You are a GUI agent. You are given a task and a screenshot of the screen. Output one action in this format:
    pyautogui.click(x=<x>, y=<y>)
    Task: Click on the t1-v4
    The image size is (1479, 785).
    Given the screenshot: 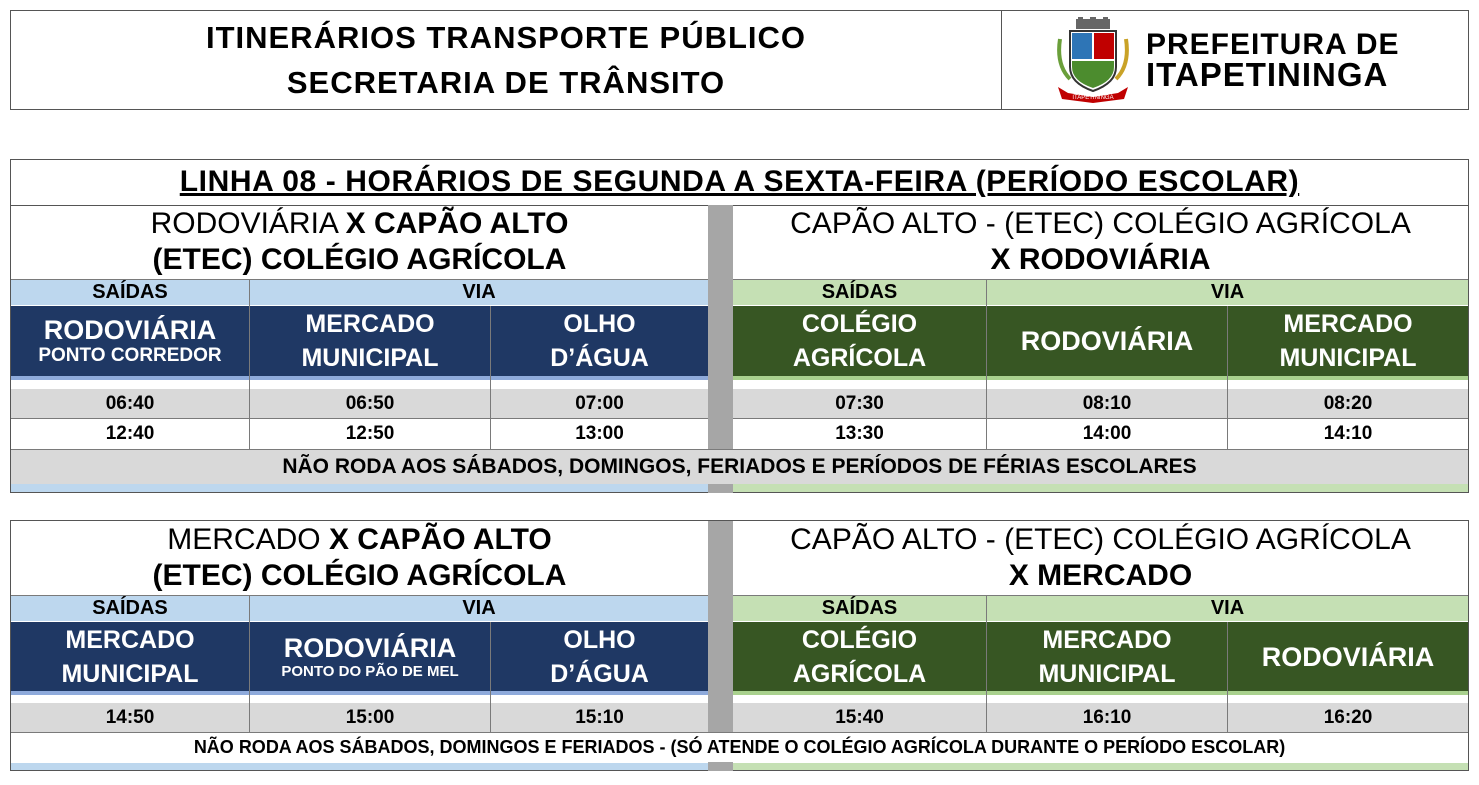 What is the action you would take?
    pyautogui.click(x=1227, y=378)
    